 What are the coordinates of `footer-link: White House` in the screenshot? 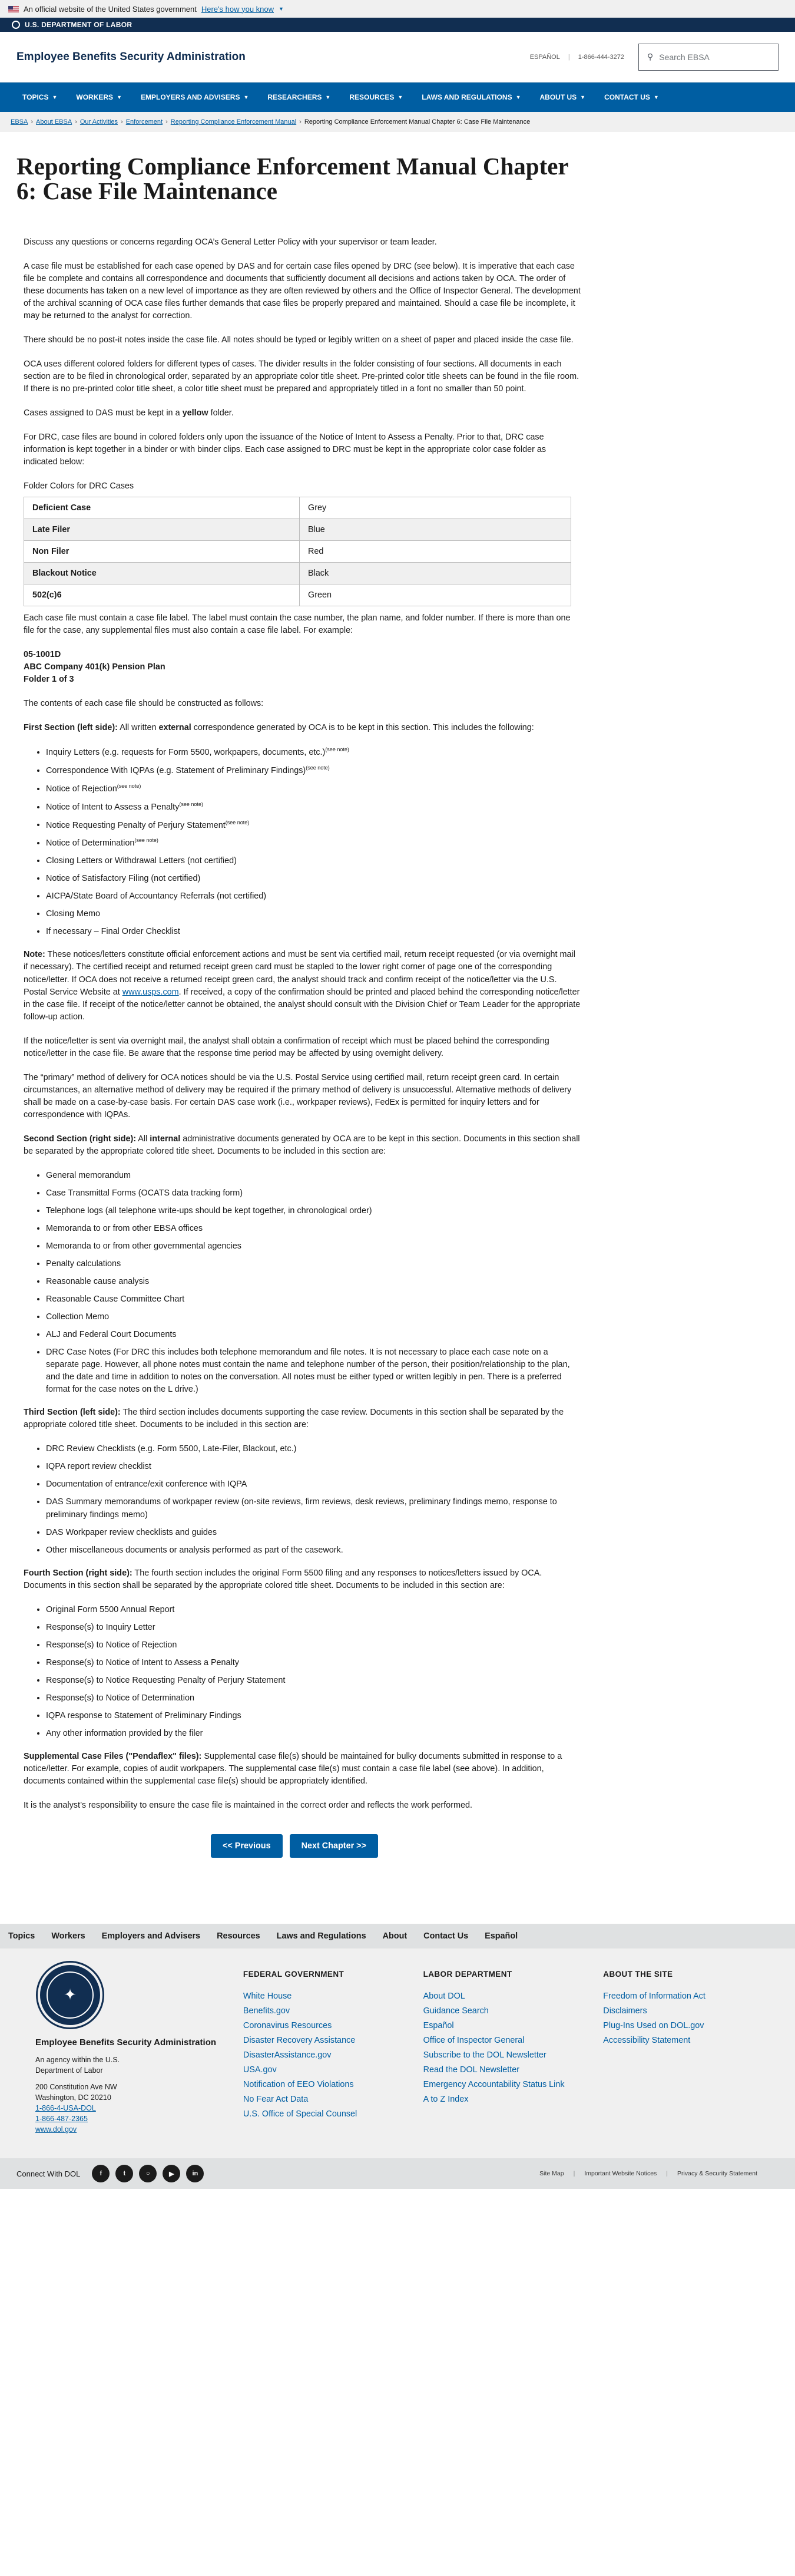 It's located at (321, 1996).